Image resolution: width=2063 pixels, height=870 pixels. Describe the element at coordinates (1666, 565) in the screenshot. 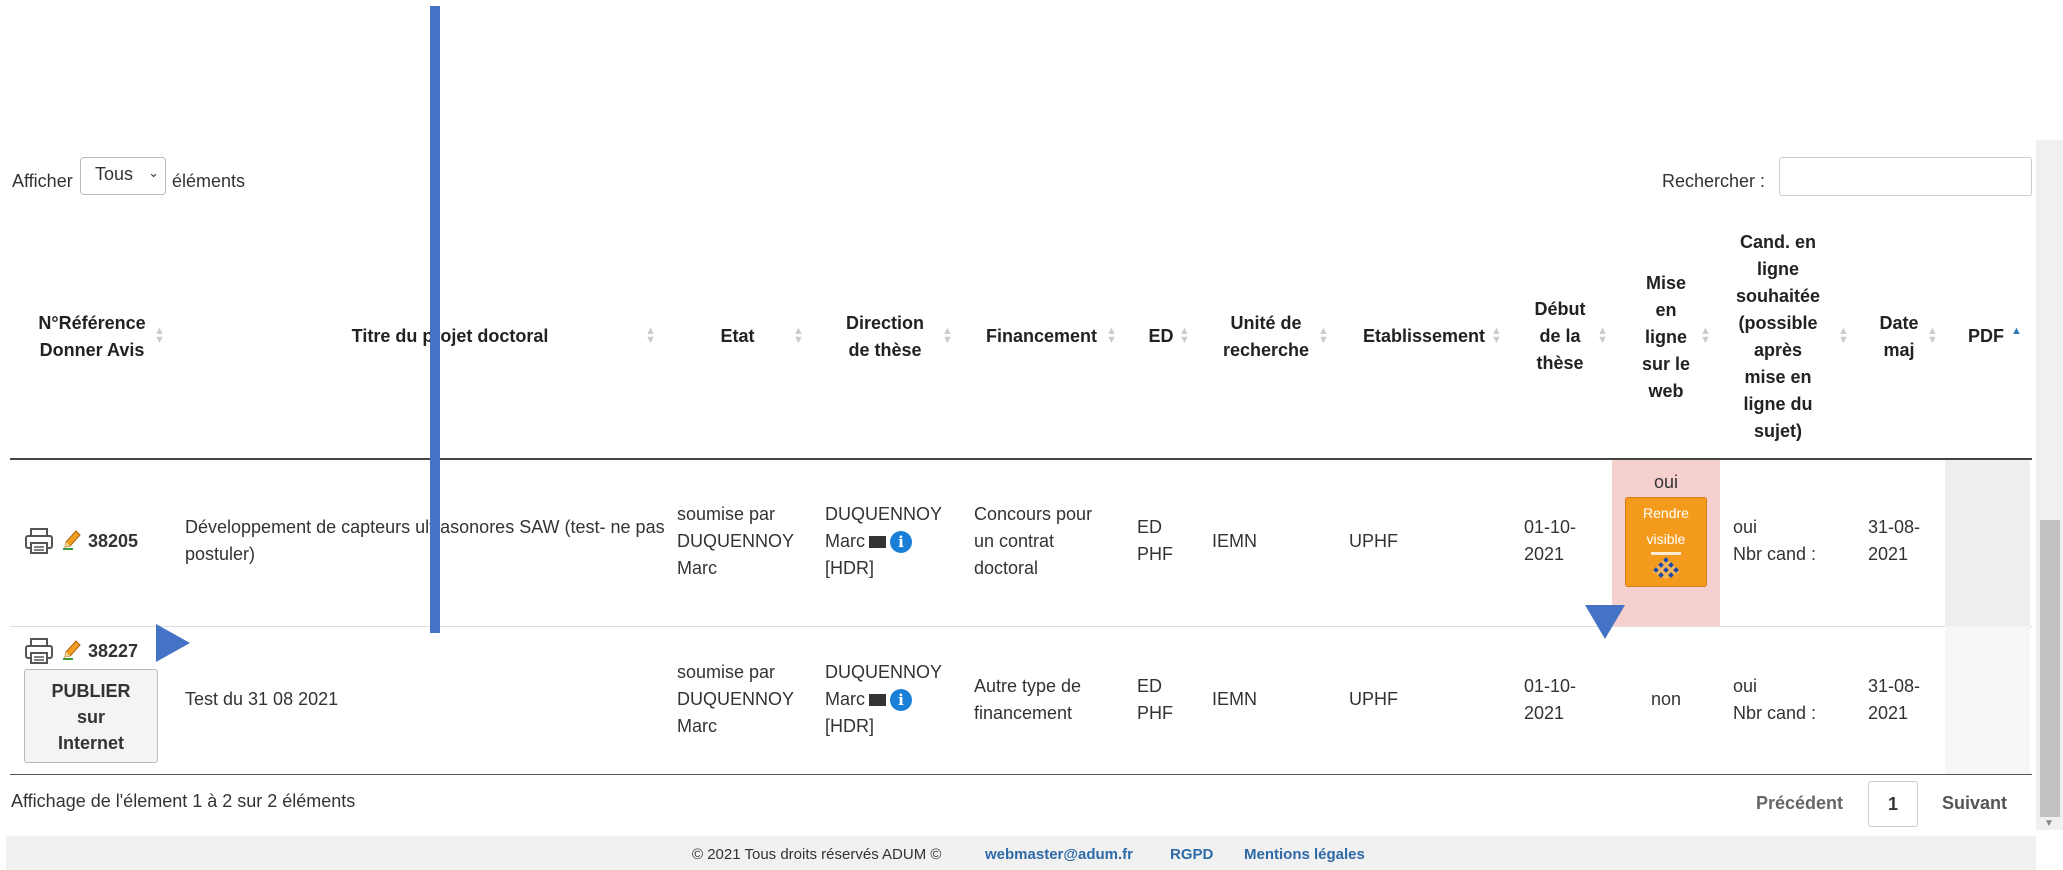

I see `campus-france-logo-icon` at that location.